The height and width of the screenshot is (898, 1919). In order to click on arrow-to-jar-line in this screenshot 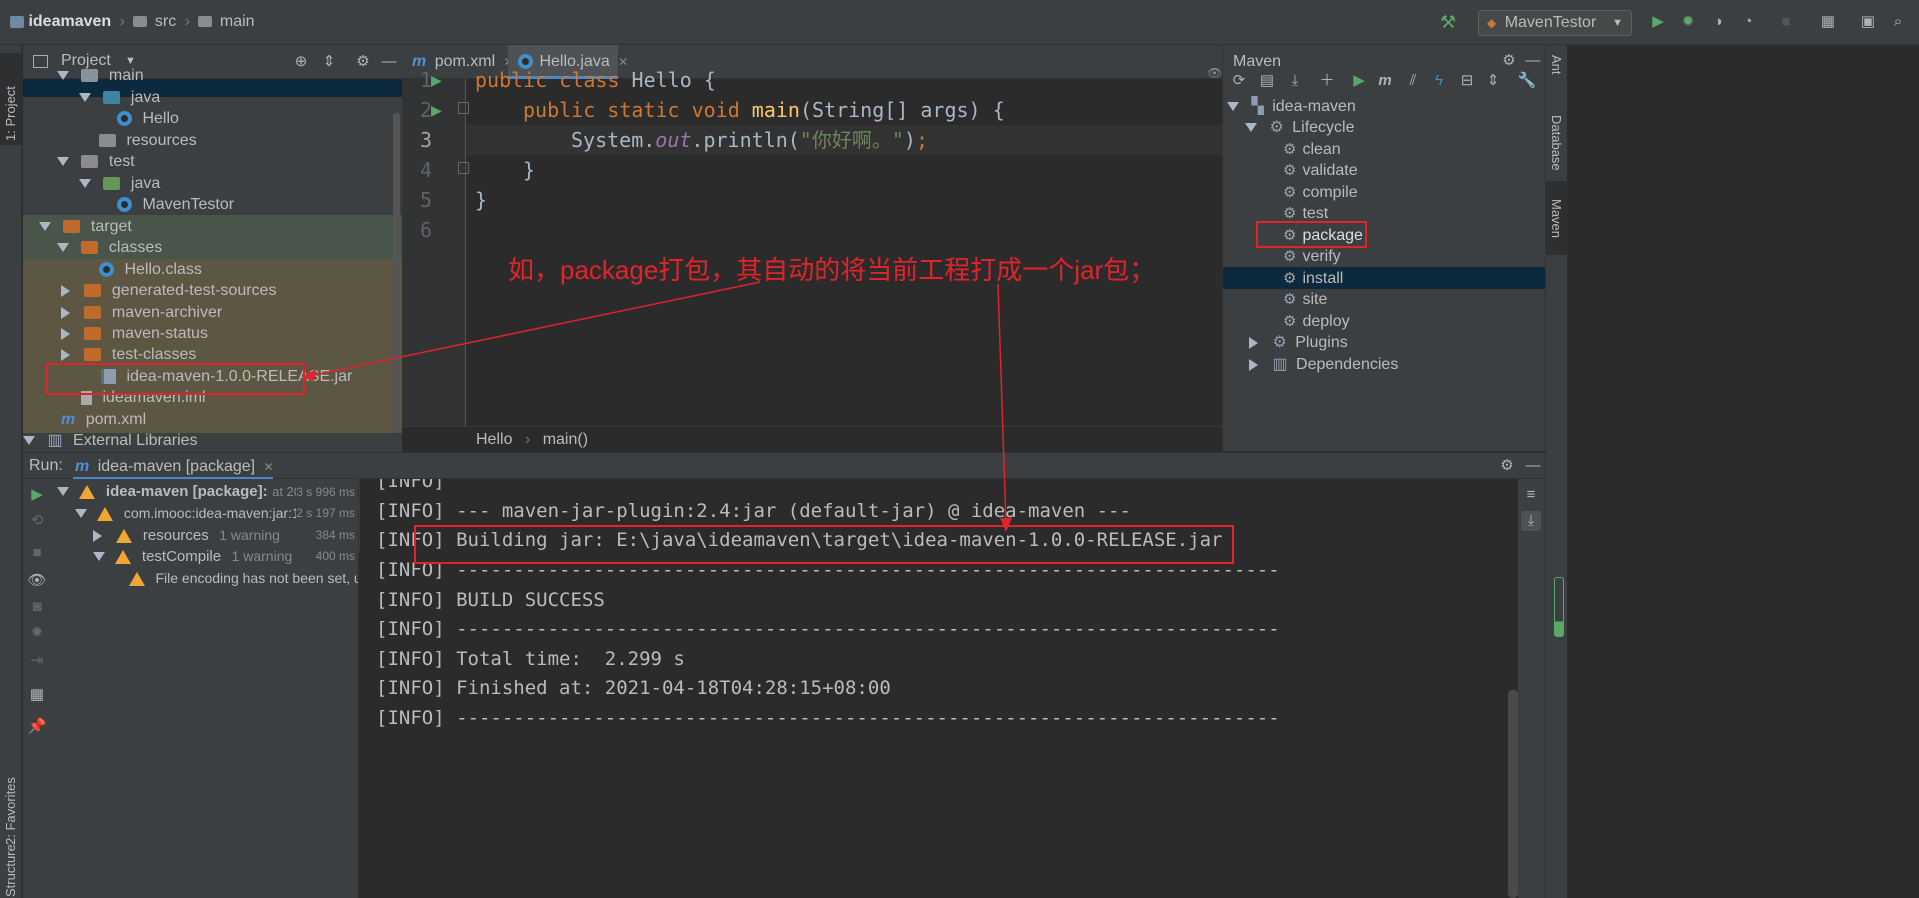, I will do `click(535, 329)`.